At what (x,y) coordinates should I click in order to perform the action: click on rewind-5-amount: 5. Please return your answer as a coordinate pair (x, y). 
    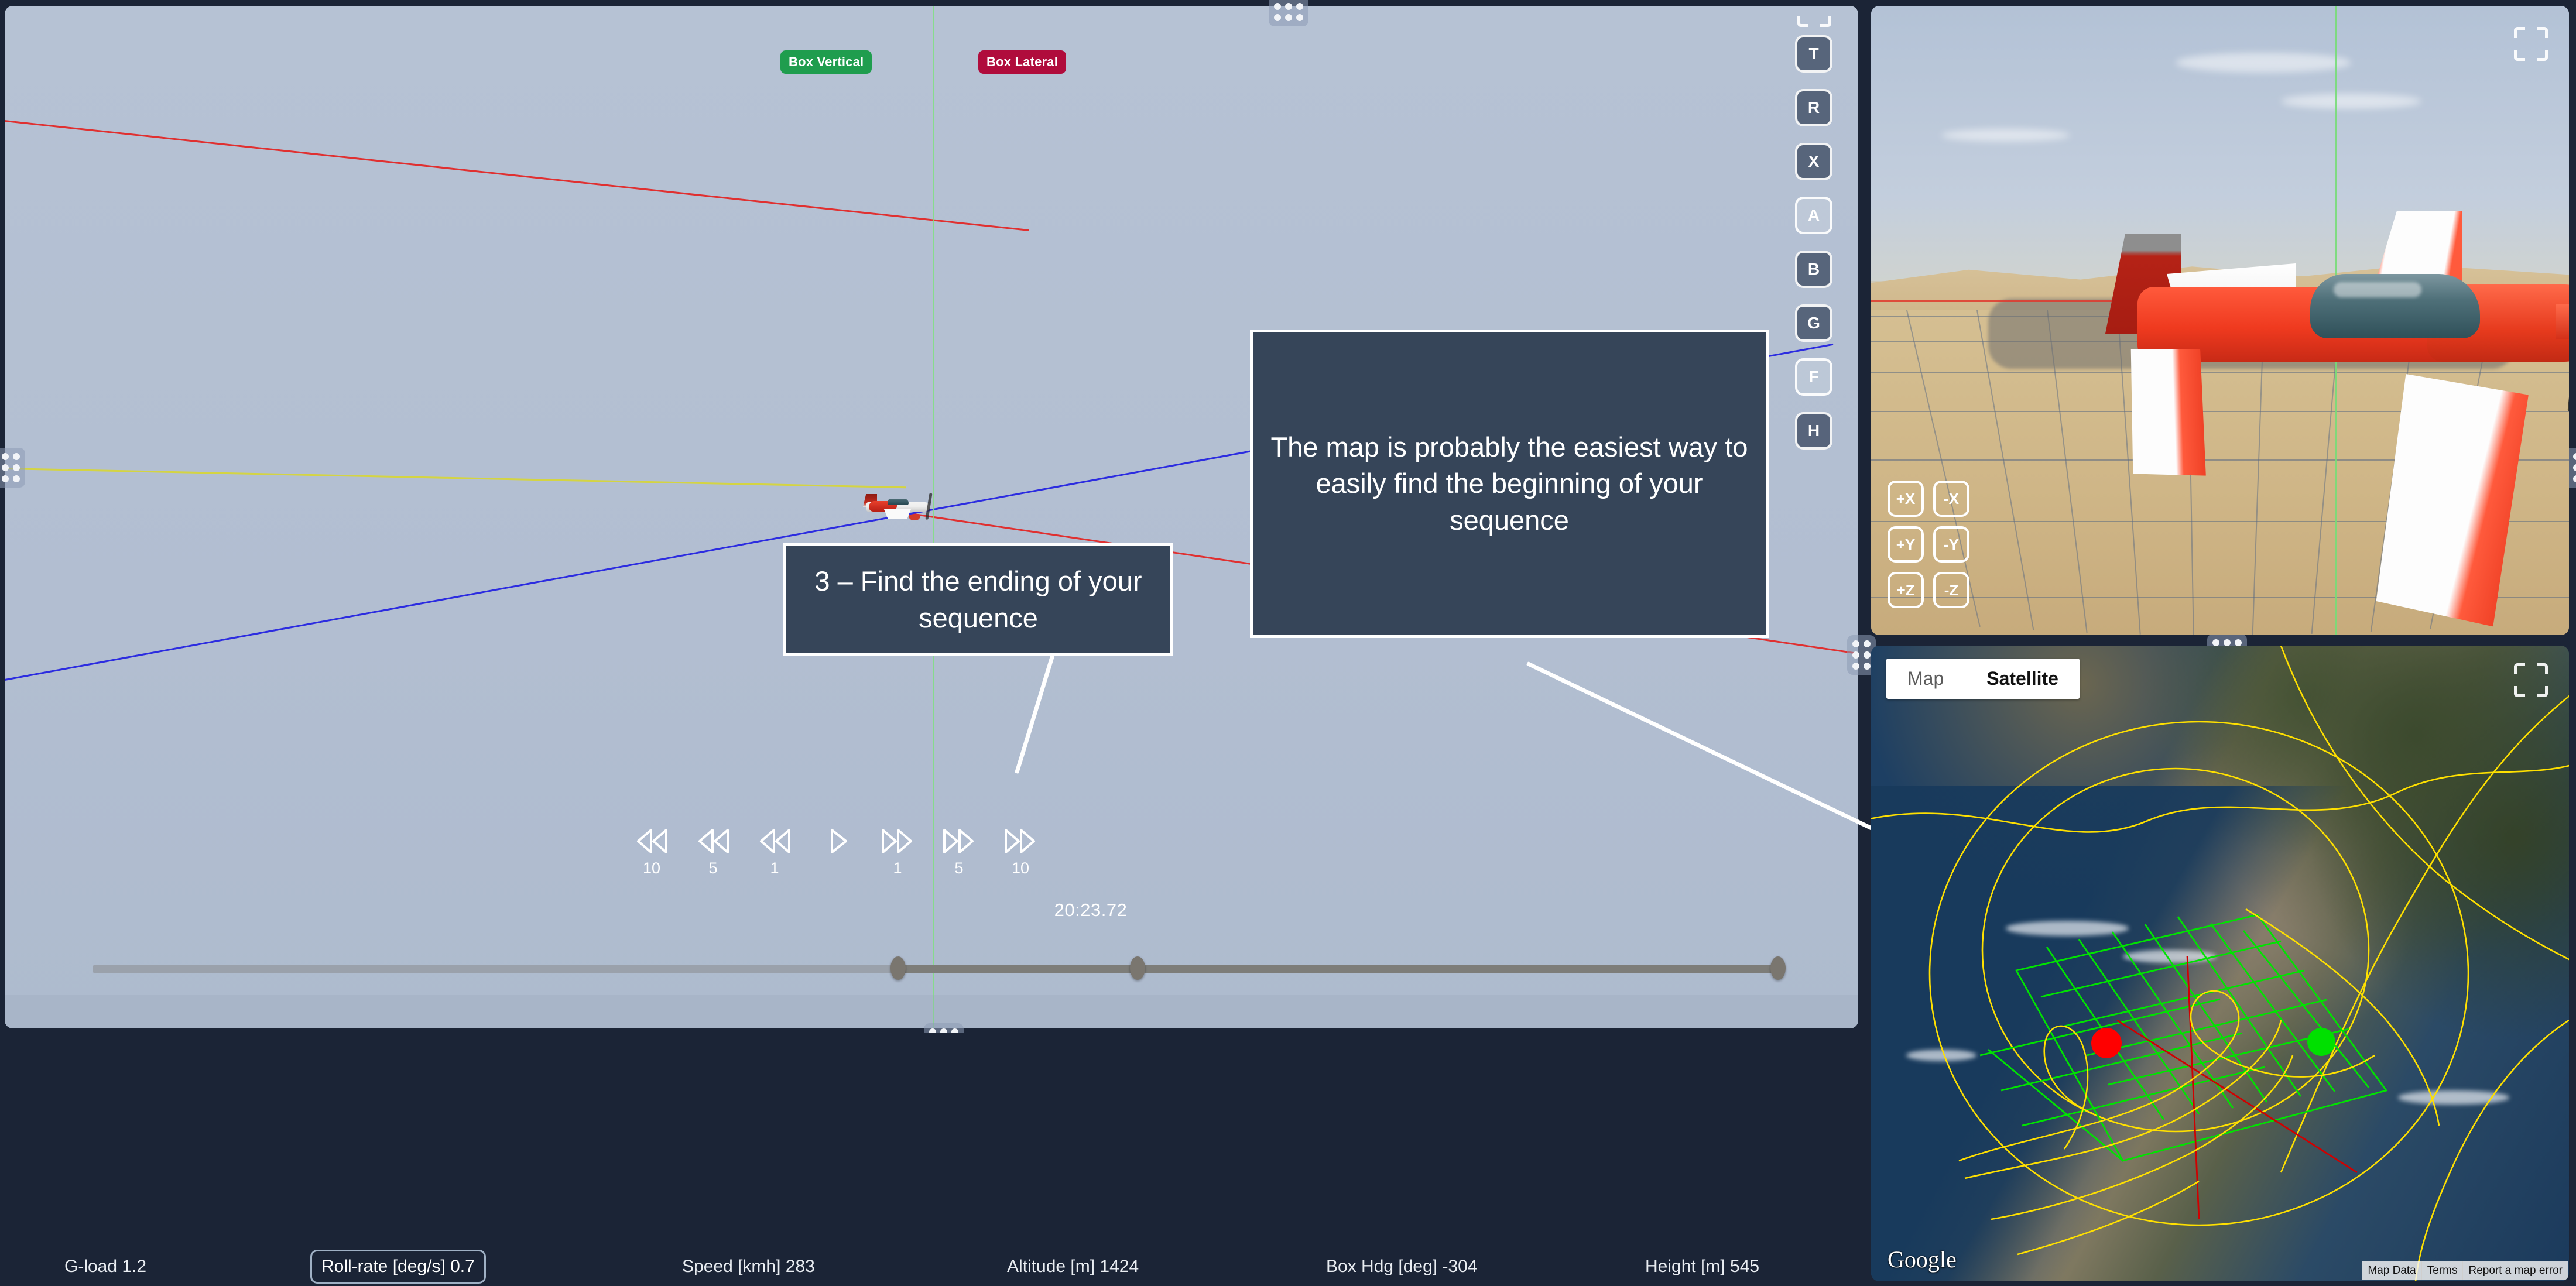
    Looking at the image, I should click on (713, 868).